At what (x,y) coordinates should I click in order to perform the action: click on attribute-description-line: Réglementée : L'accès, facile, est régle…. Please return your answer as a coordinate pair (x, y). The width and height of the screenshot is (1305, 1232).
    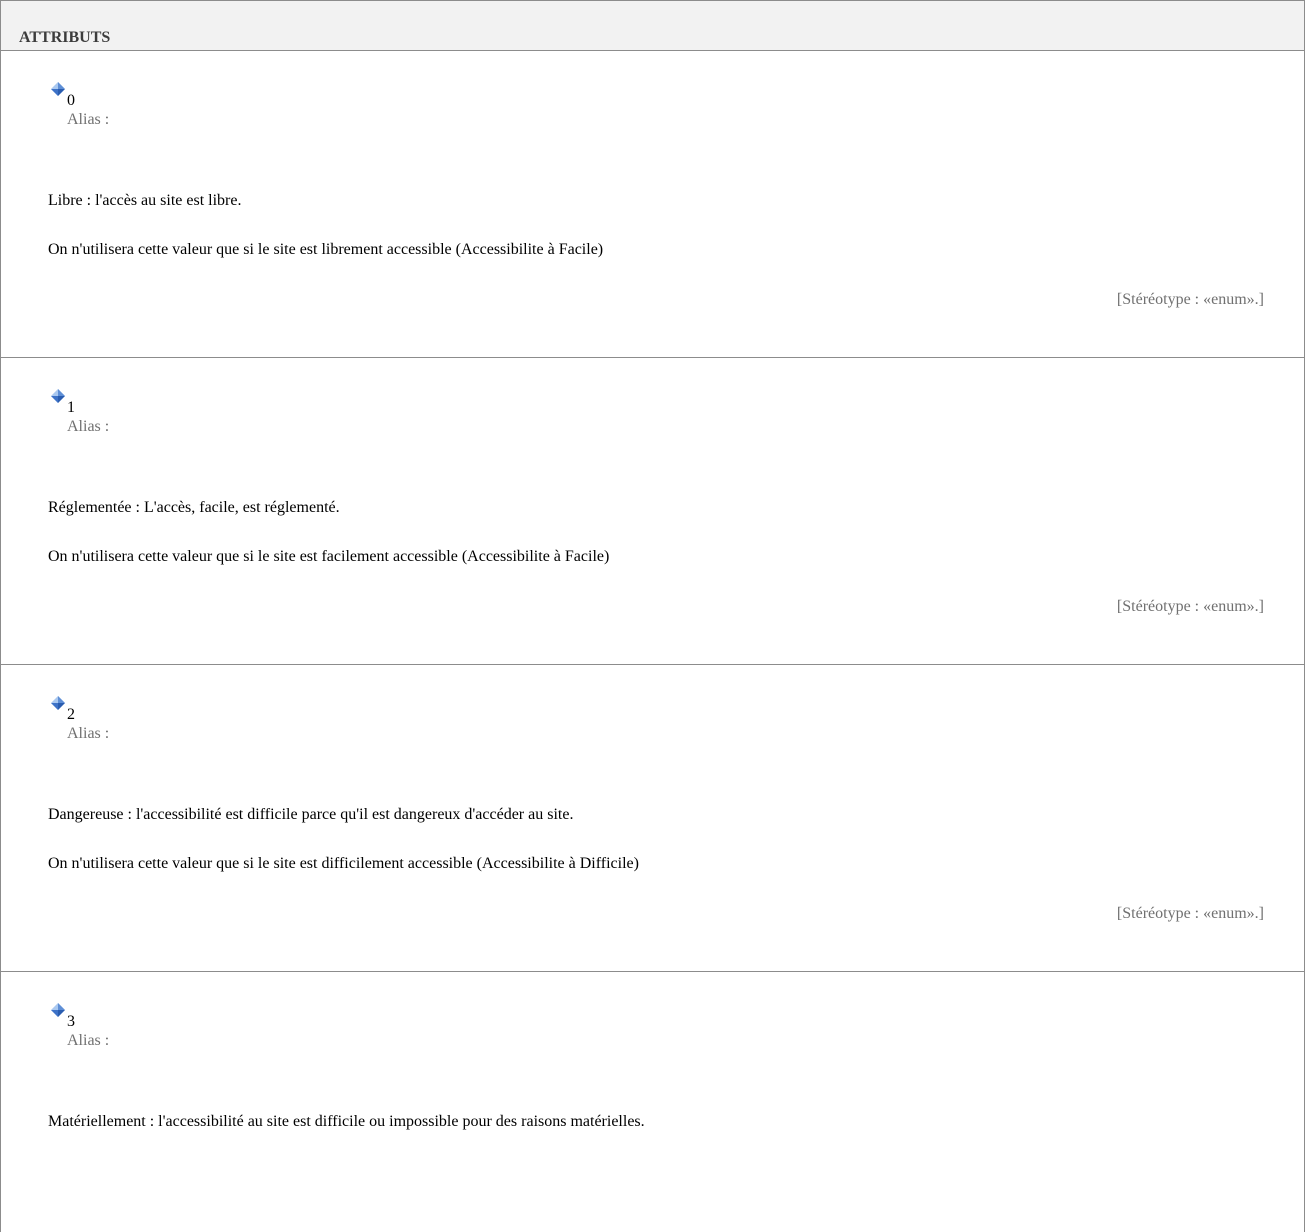
    Looking at the image, I should click on (194, 507).